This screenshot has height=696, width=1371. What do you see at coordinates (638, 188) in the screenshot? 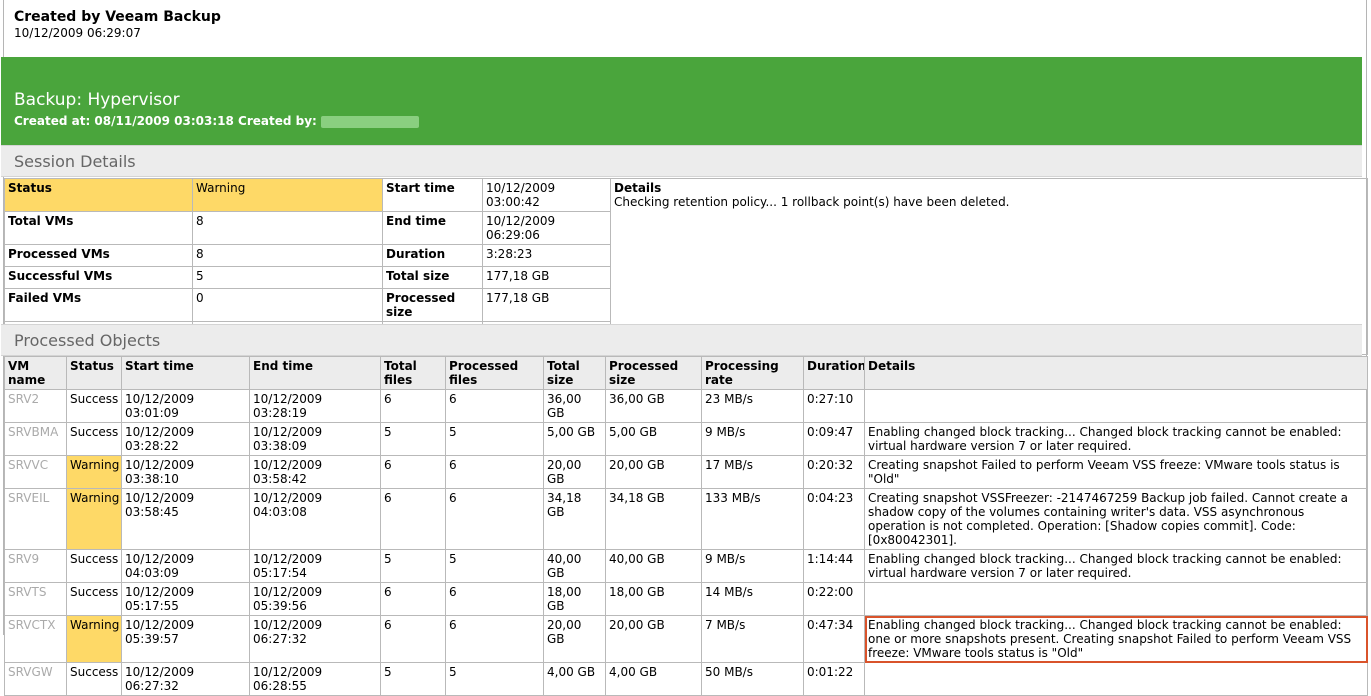
I see `session-details-label: Details` at bounding box center [638, 188].